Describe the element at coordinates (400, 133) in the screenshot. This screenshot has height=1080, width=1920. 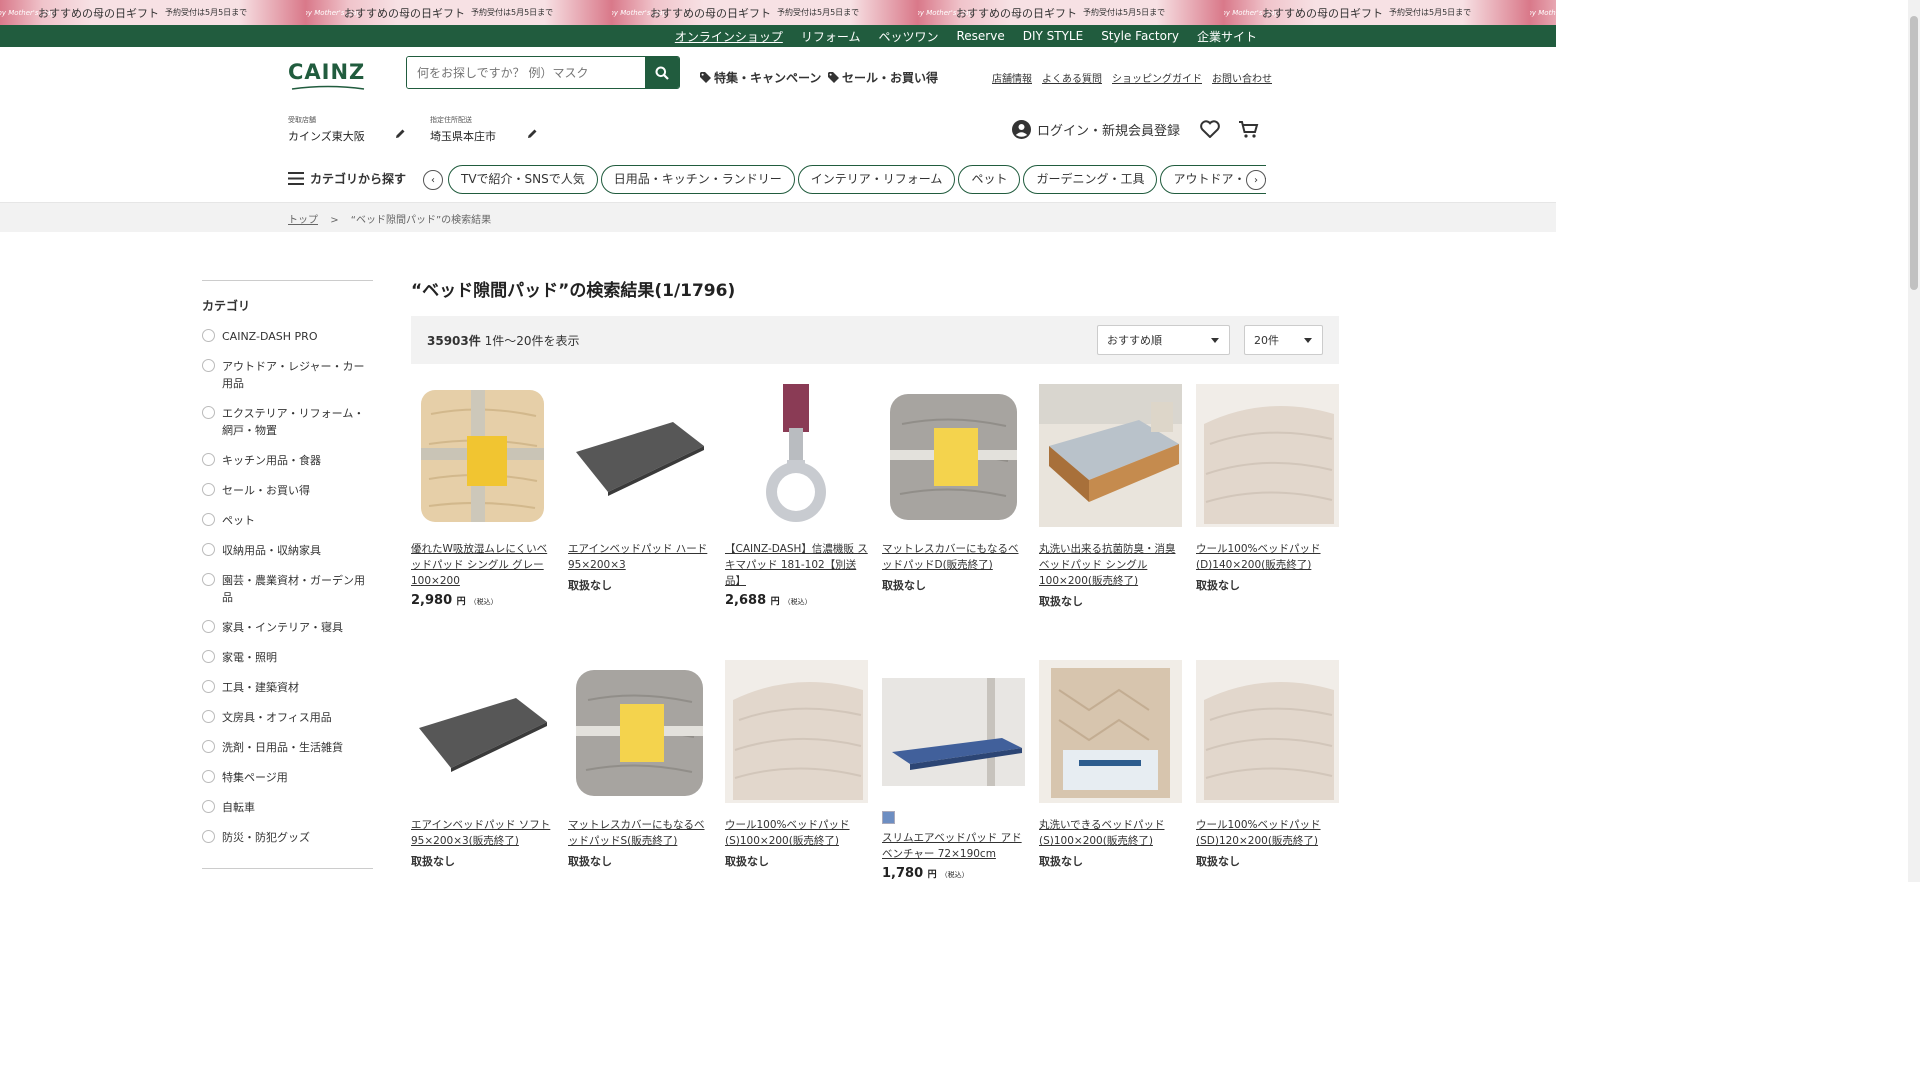
I see `edit-store-pencil-icon` at that location.